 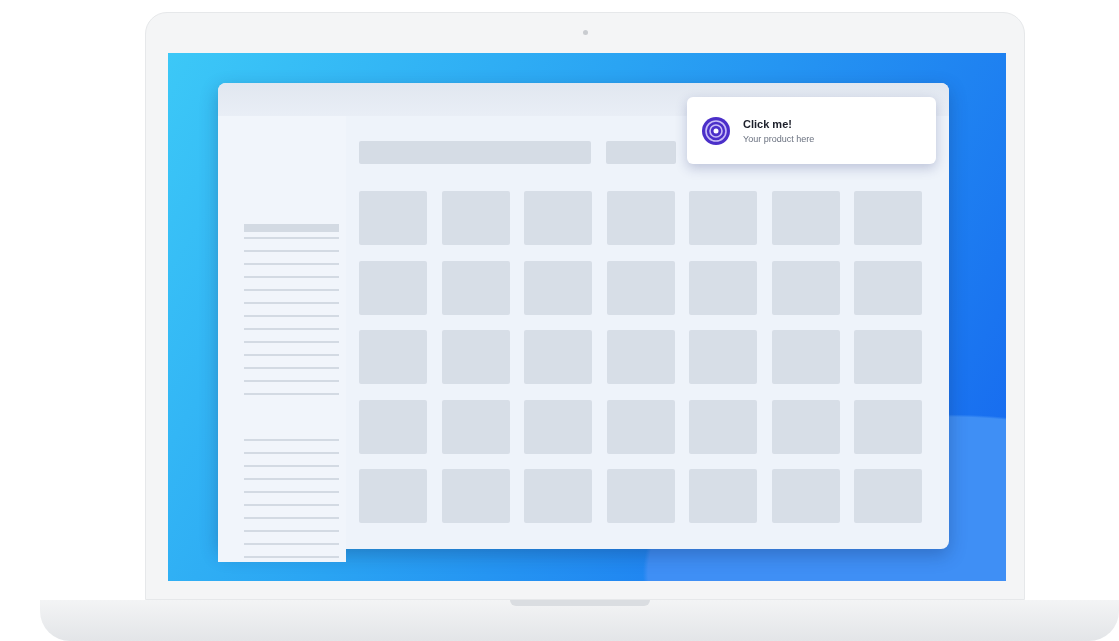 What do you see at coordinates (811, 130) in the screenshot?
I see `popup-card: Click me! Your product here` at bounding box center [811, 130].